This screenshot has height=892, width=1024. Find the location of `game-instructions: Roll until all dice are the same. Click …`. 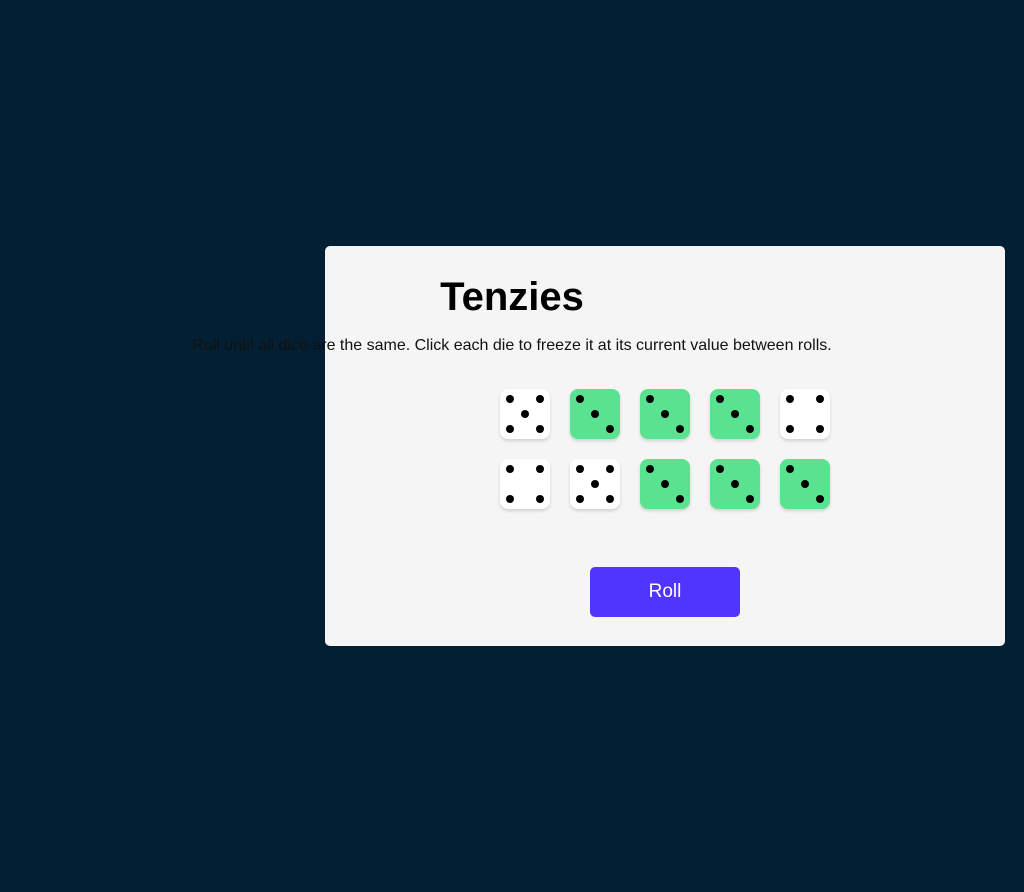

game-instructions: Roll until all dice are the same. Click … is located at coordinates (512, 345).